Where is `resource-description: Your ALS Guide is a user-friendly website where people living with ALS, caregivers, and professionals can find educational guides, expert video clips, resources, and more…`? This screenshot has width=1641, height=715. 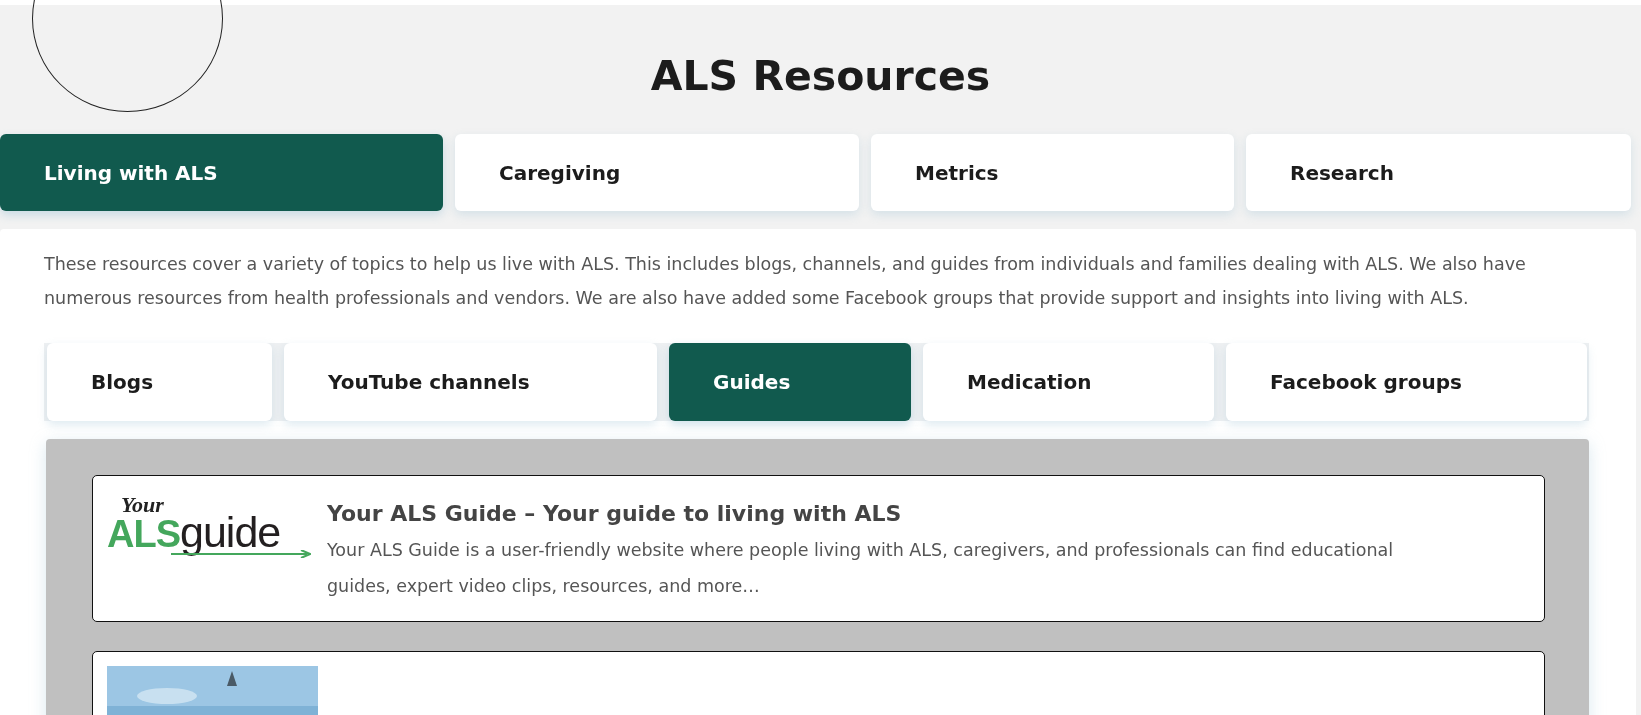 resource-description: Your ALS Guide is a user-friendly website where people living with ALS, caregivers, and professionals can find educational guides, expert video clips, resources, and more… is located at coordinates (861, 568).